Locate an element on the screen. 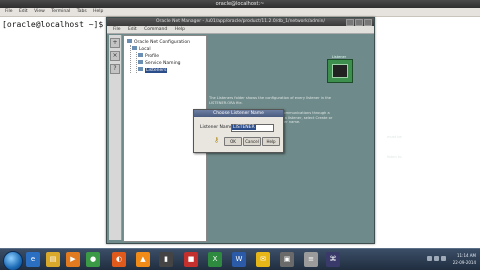 The height and width of the screenshot is (270, 480). terminal-title-bar: oracle@localhost:~ is located at coordinates (240, 4).